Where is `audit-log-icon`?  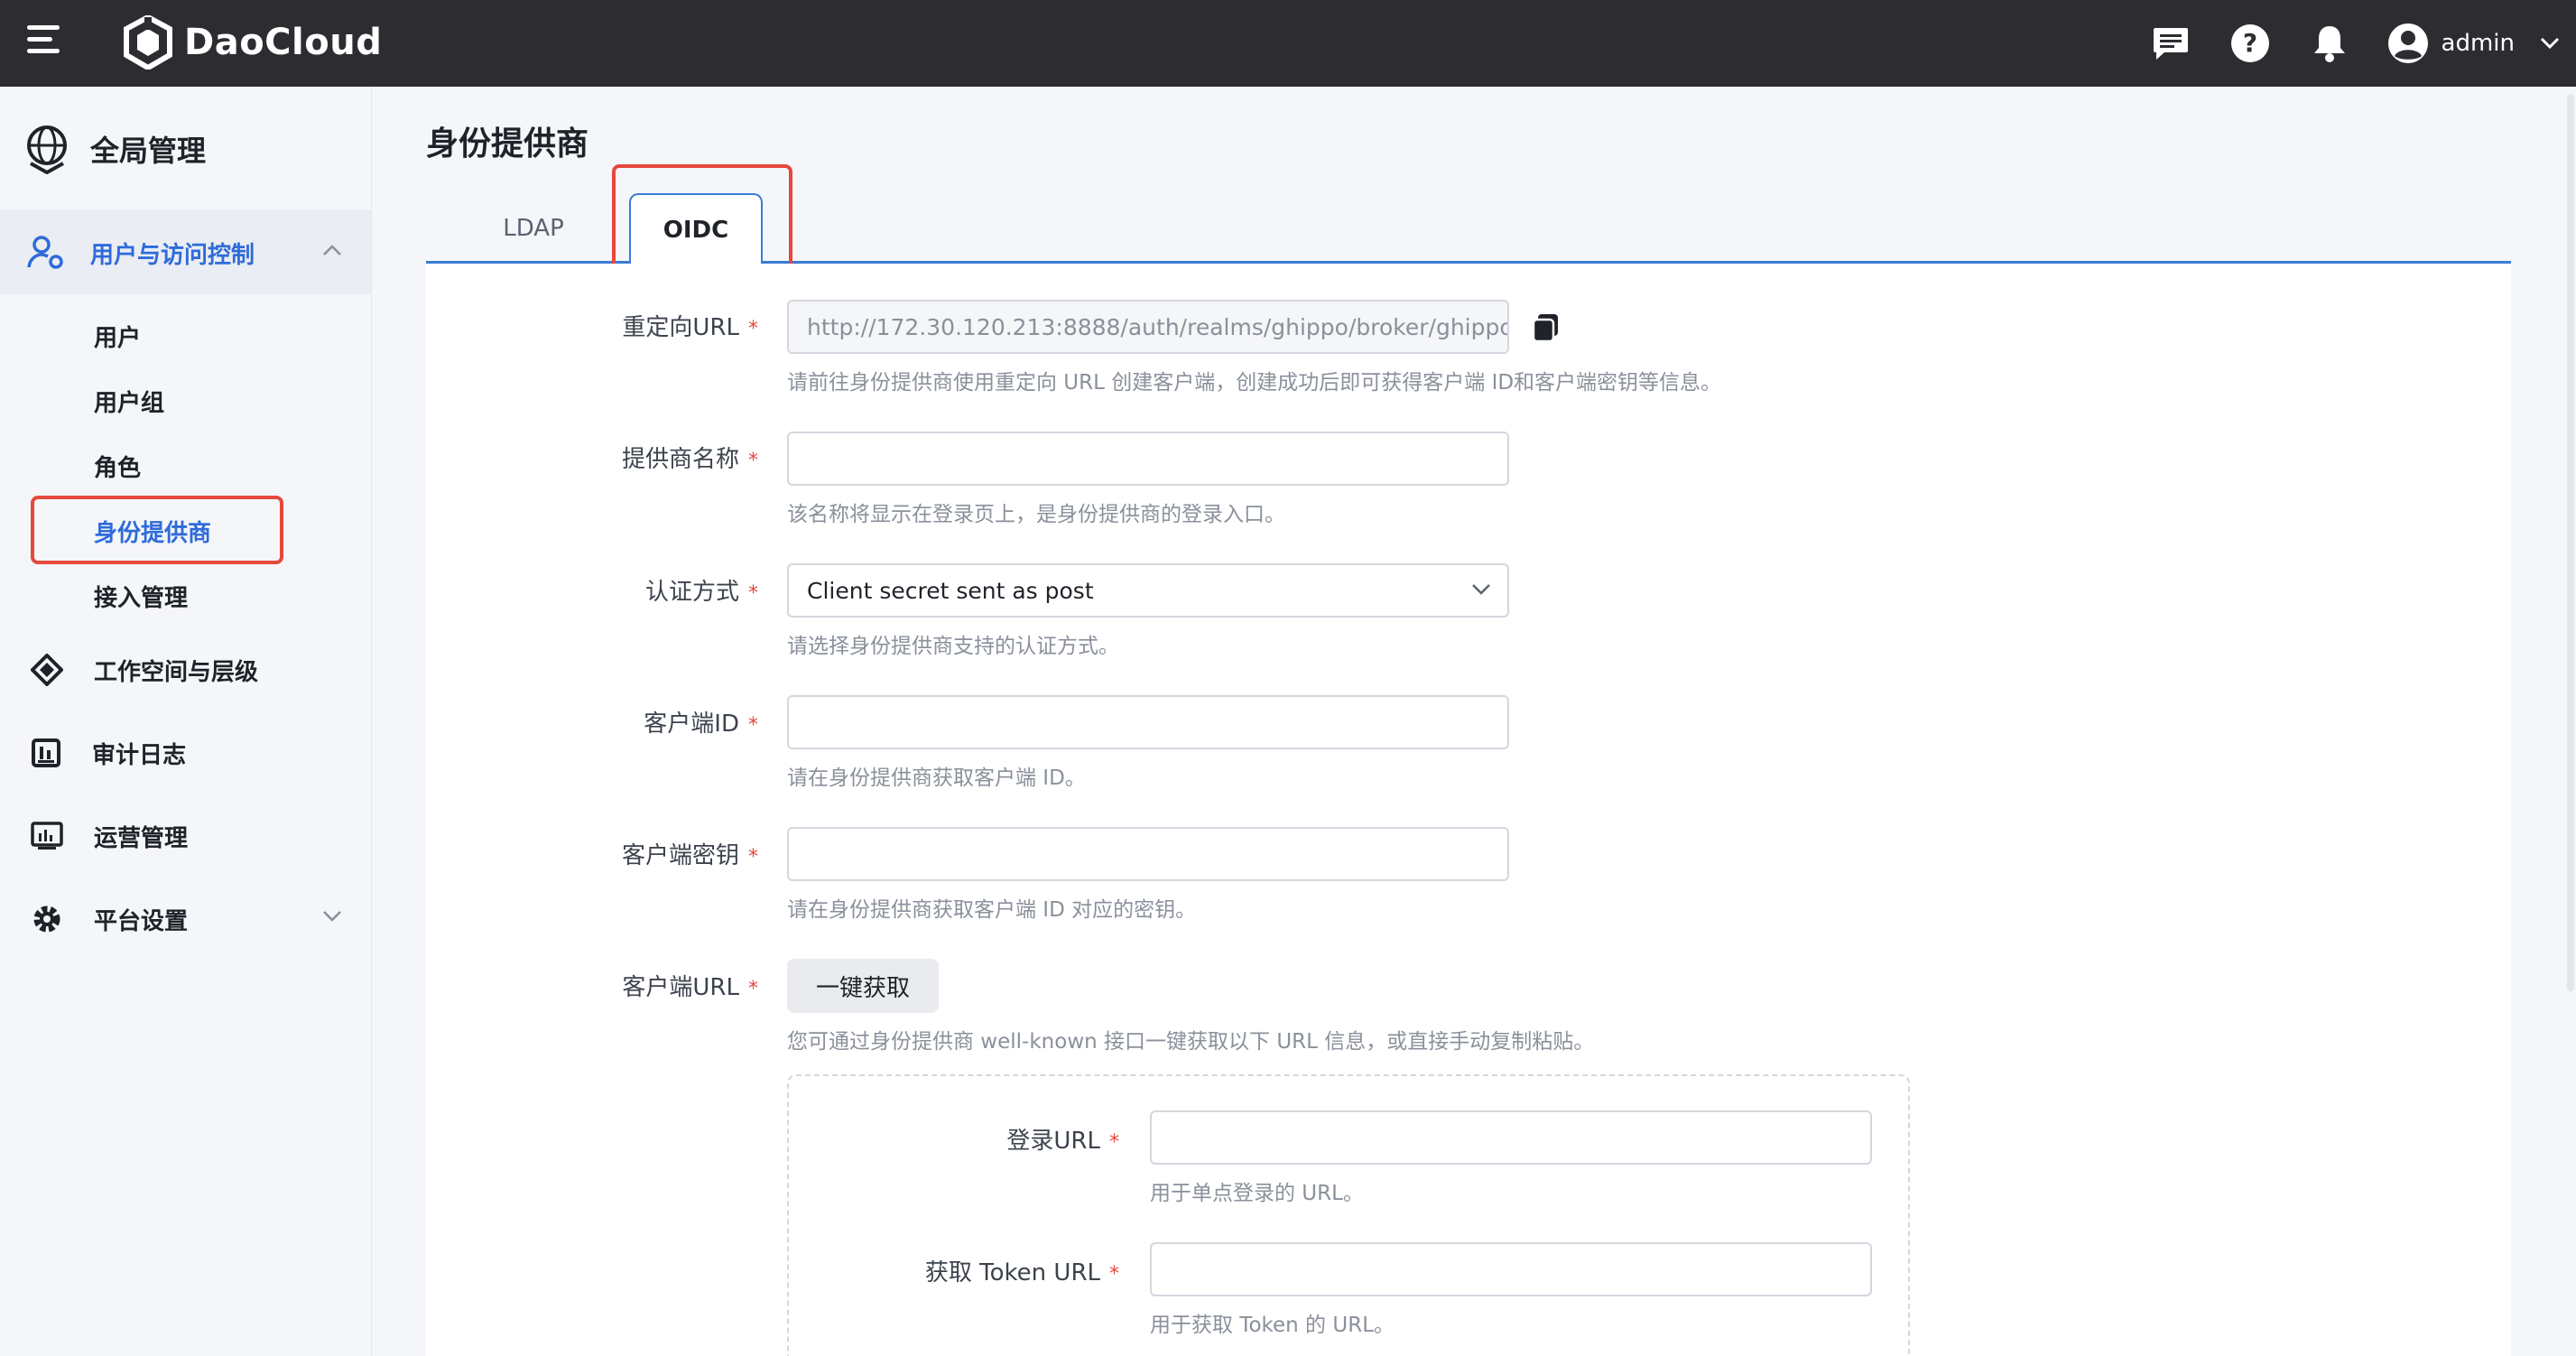
audit-log-icon is located at coordinates (46, 752).